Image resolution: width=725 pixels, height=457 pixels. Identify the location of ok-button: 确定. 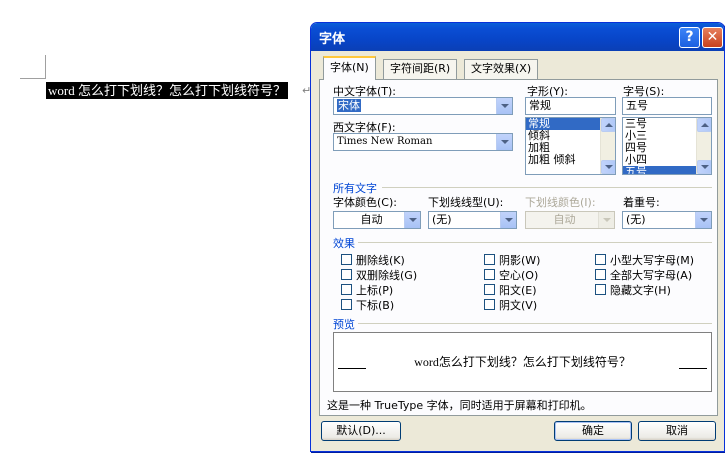
(593, 431).